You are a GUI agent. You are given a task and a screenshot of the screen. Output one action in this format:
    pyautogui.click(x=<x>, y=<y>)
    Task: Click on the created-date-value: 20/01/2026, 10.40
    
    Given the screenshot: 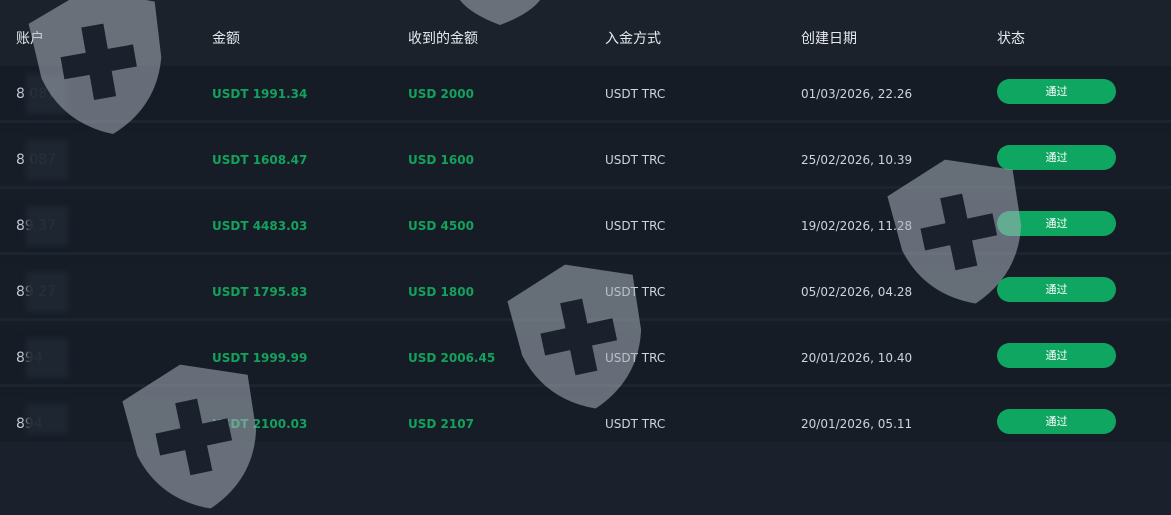 What is the action you would take?
    pyautogui.click(x=857, y=358)
    